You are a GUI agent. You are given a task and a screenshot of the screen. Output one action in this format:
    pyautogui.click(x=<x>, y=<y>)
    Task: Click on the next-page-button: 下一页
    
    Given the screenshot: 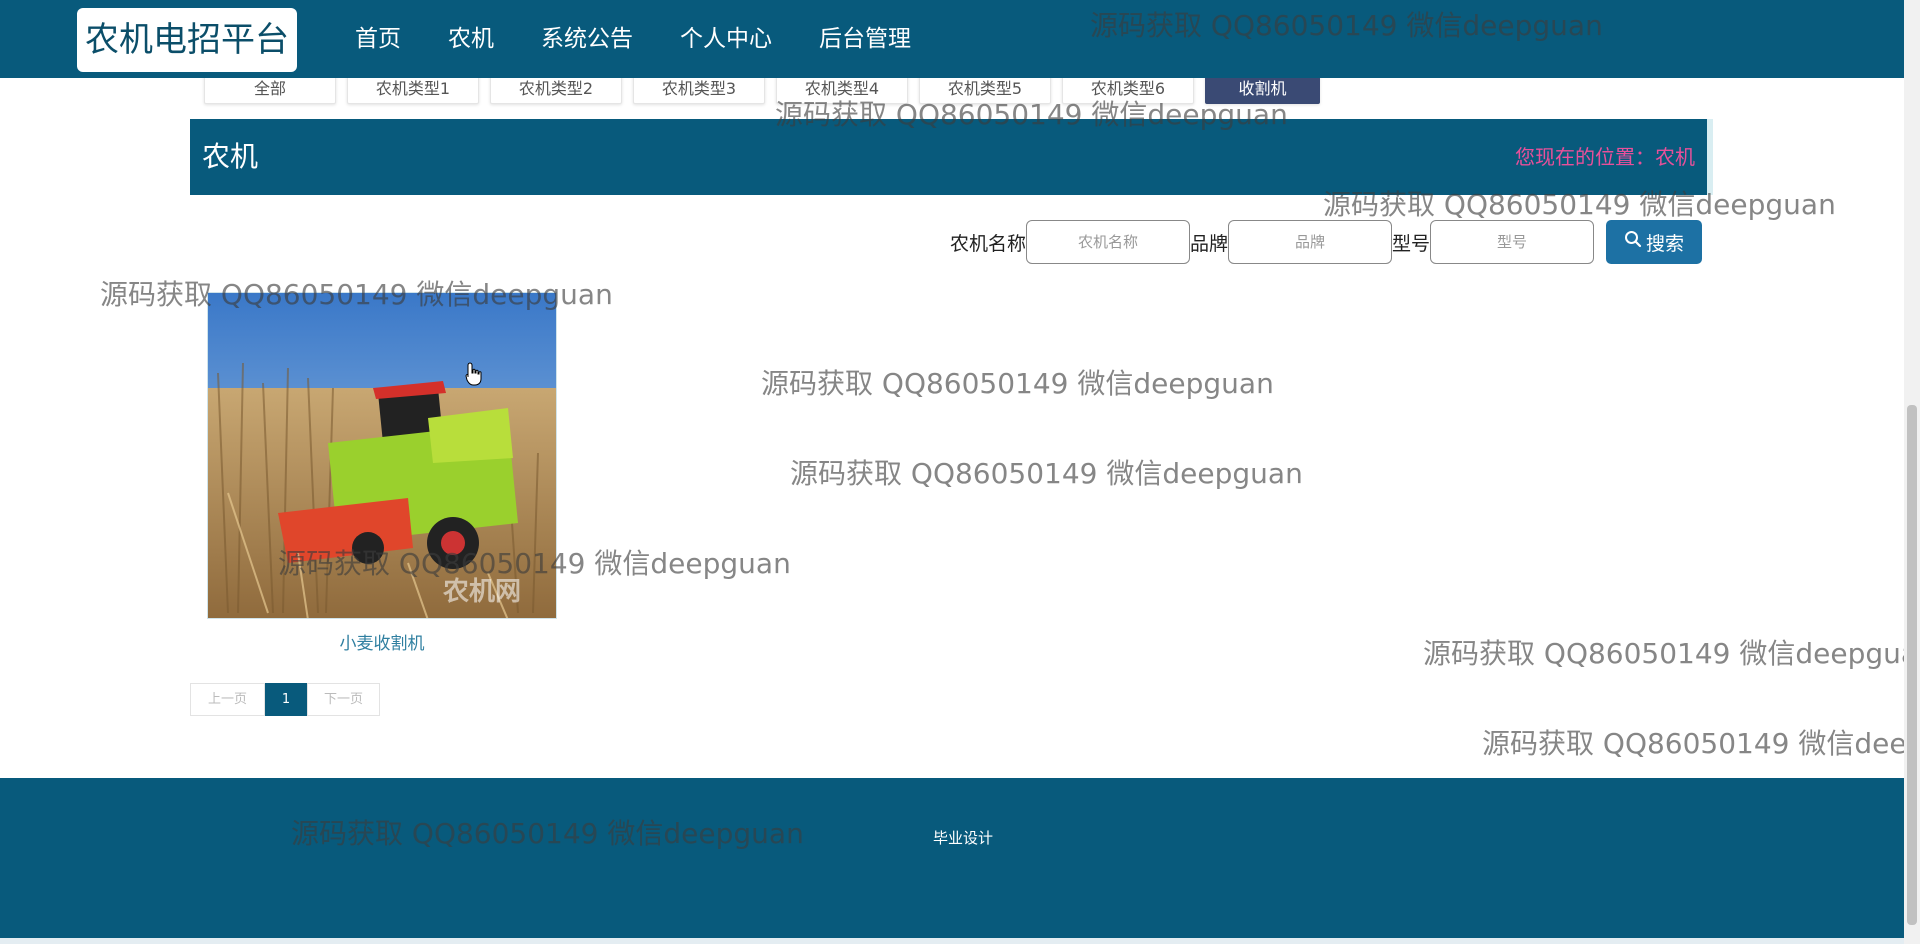 What is the action you would take?
    pyautogui.click(x=343, y=699)
    